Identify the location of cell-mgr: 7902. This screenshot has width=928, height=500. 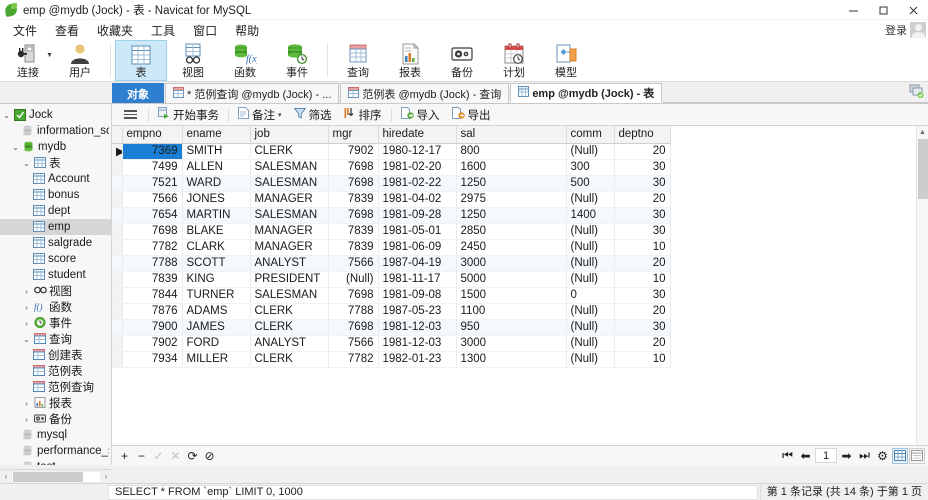
(353, 151).